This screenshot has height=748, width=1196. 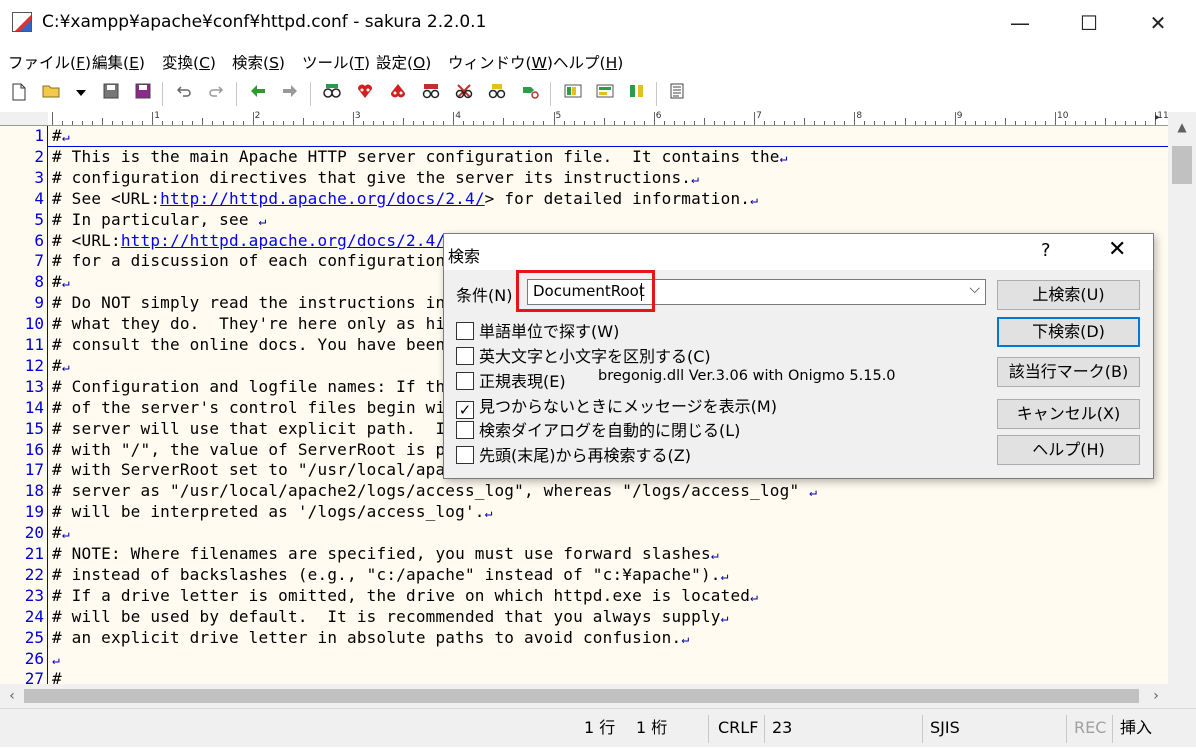 I want to click on settings-icon, so click(x=678, y=94).